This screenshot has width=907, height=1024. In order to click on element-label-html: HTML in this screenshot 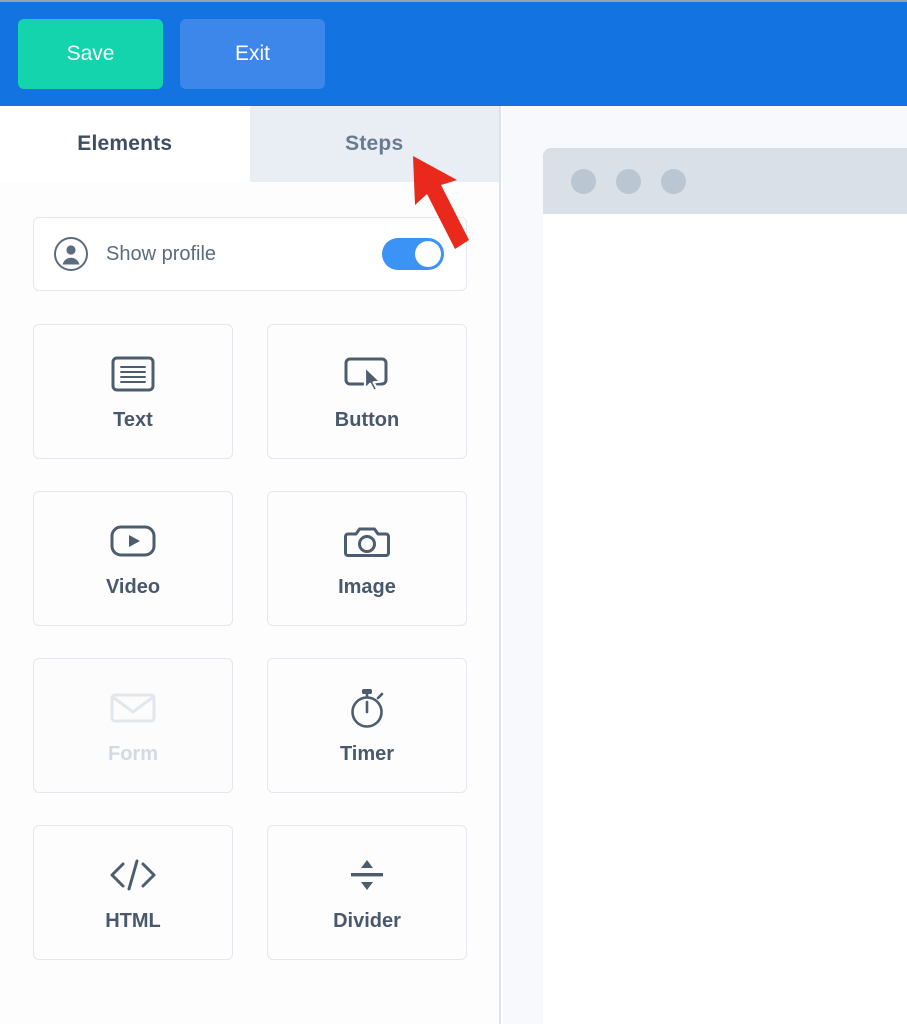, I will do `click(133, 921)`.